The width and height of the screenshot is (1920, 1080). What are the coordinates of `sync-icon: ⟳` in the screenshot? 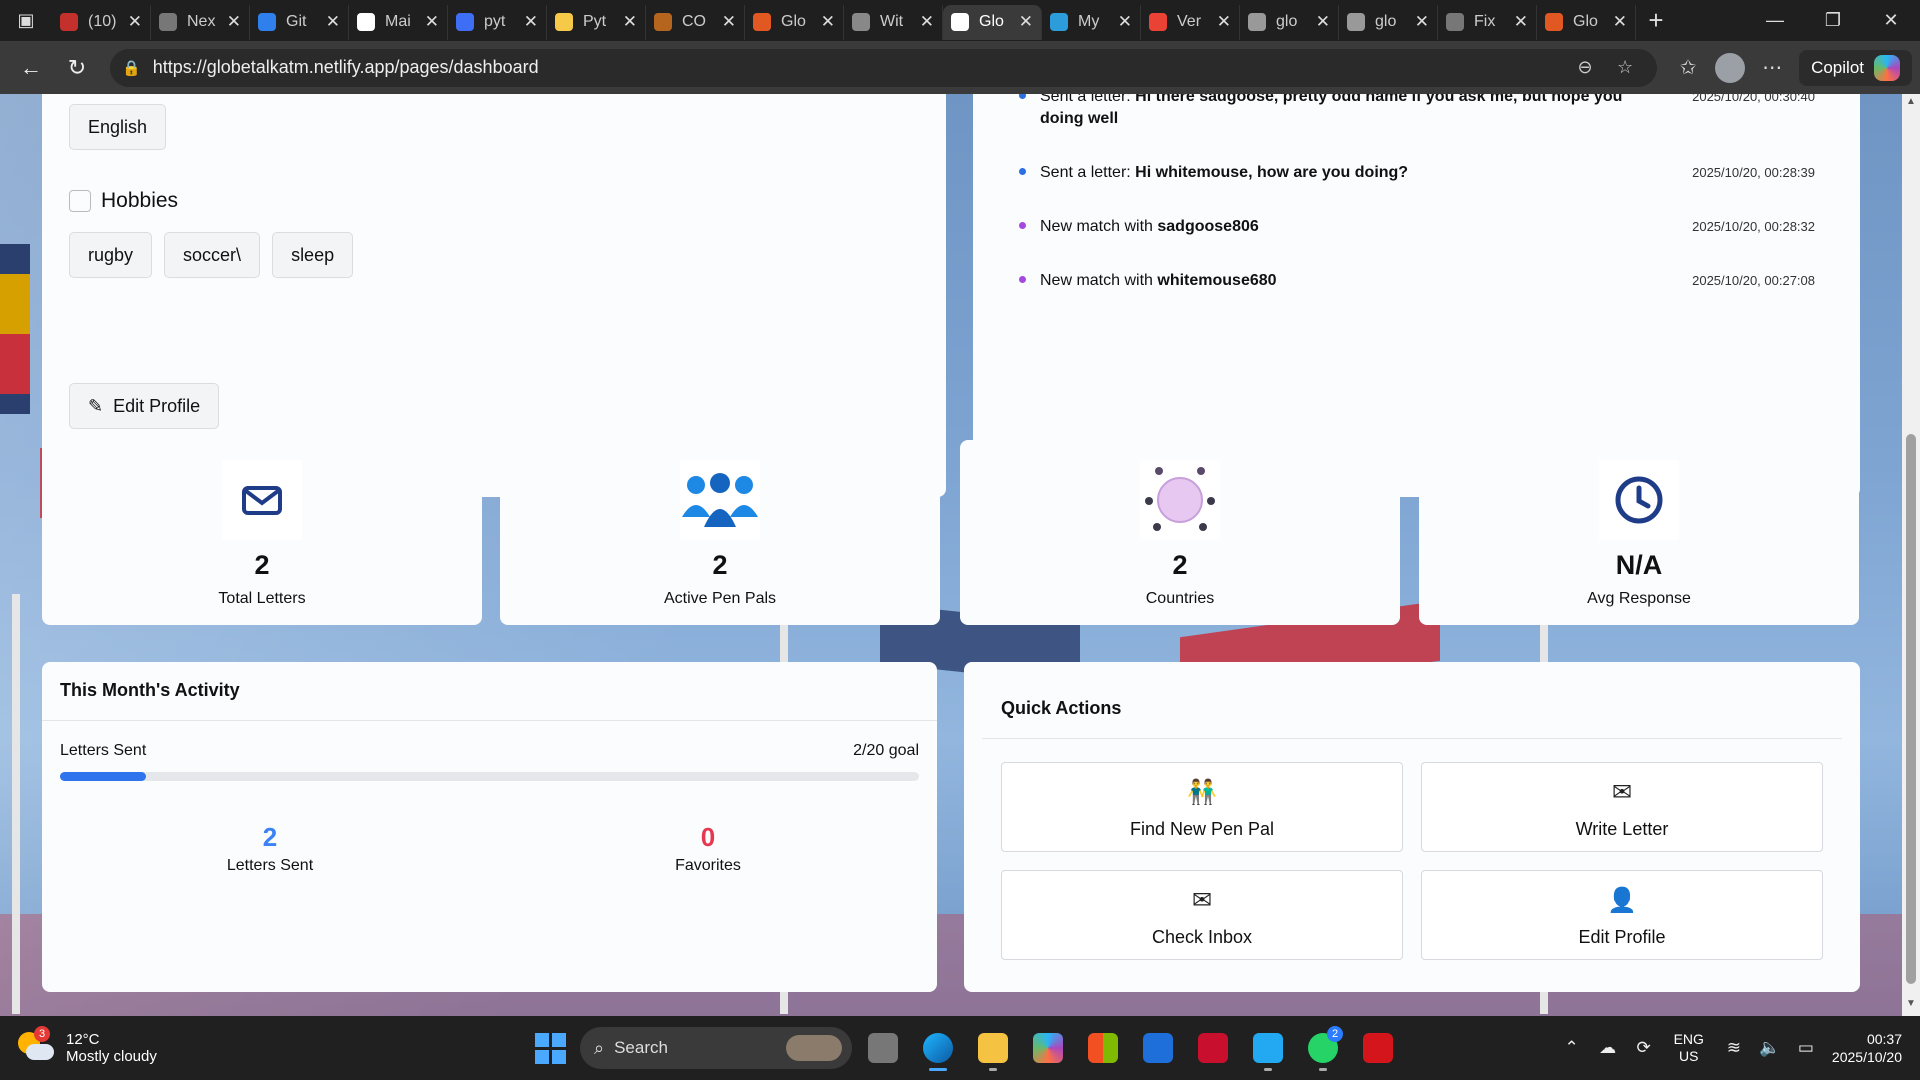 It's located at (1644, 1048).